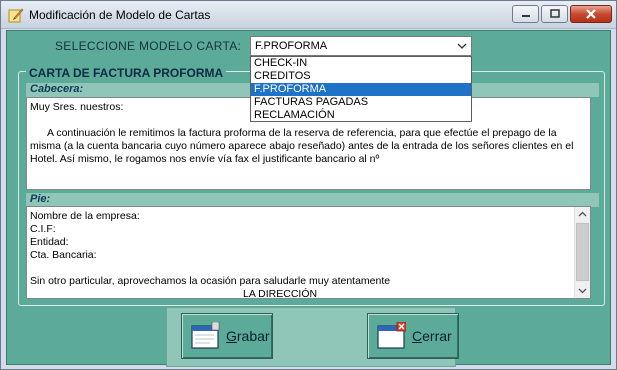  Describe the element at coordinates (291, 46) in the screenshot. I see `model-select-value: F.PROFORMA` at that location.